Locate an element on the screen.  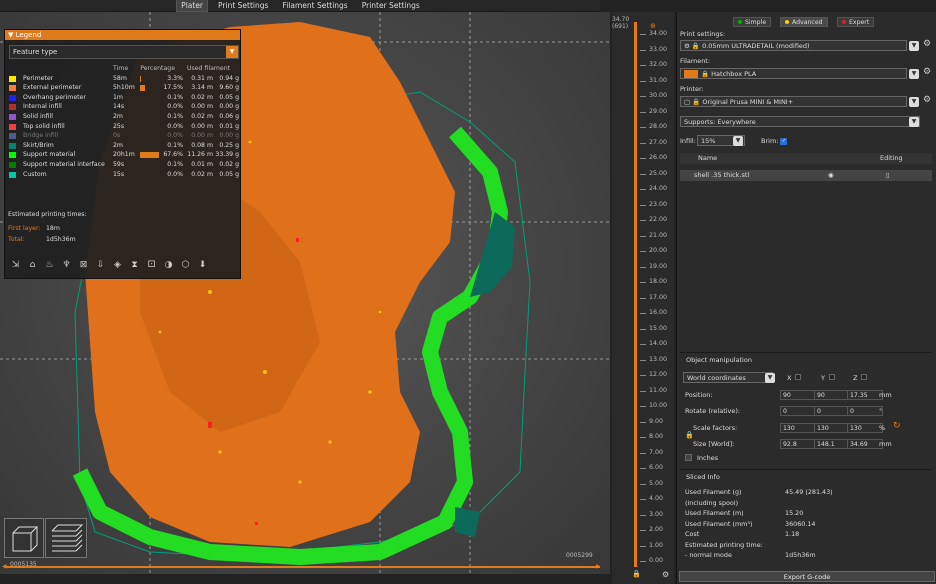
object-list-row: shell .35 thick.stl ◉ ▯ is located at coordinates (806, 175).